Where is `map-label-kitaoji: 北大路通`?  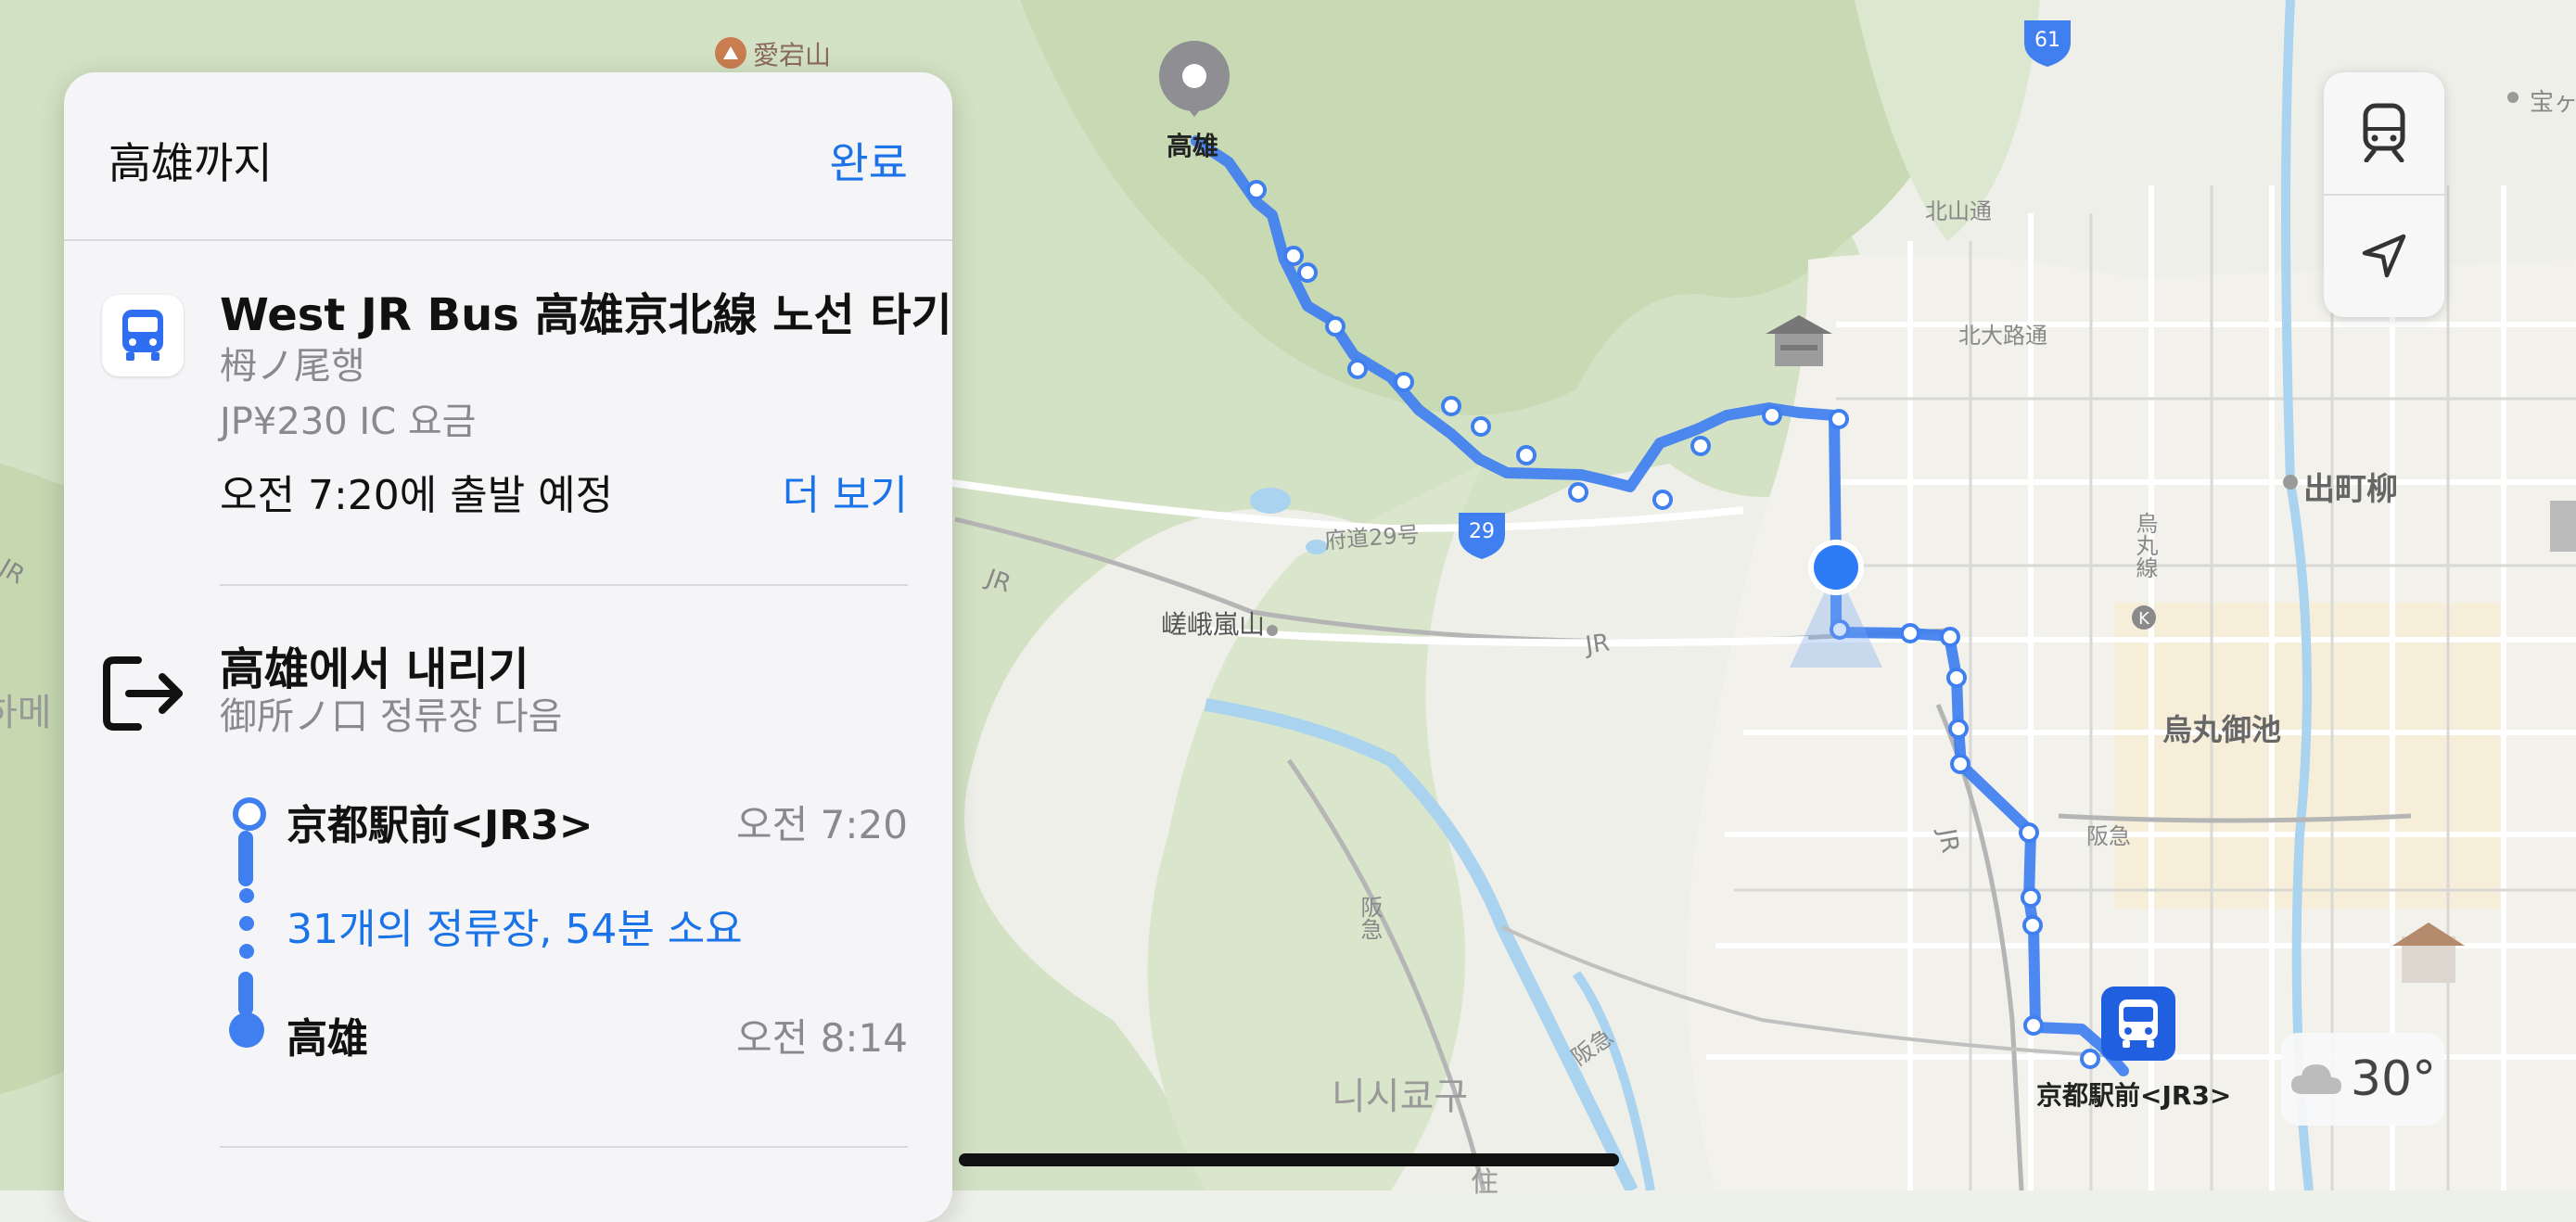
map-label-kitaoji: 北大路通 is located at coordinates (2003, 336).